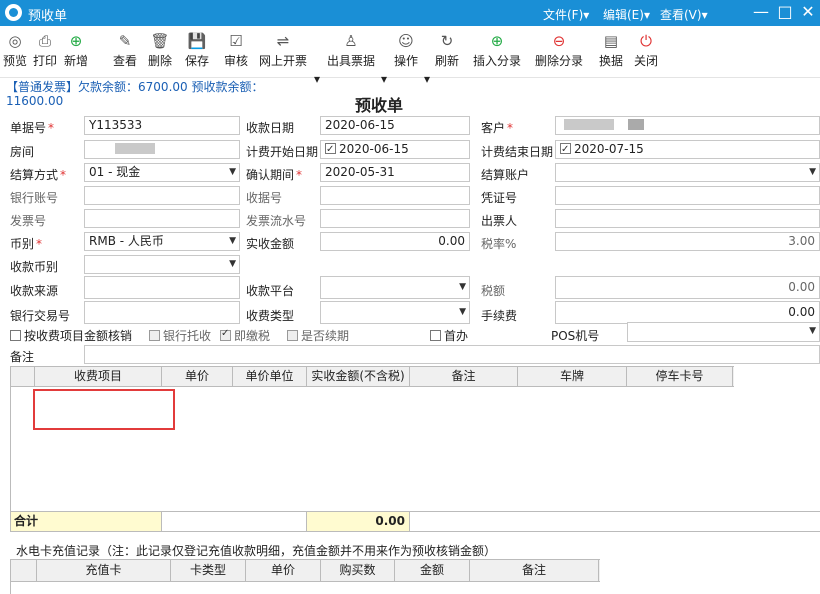  I want to click on platform-label: 收款平台, so click(270, 291).